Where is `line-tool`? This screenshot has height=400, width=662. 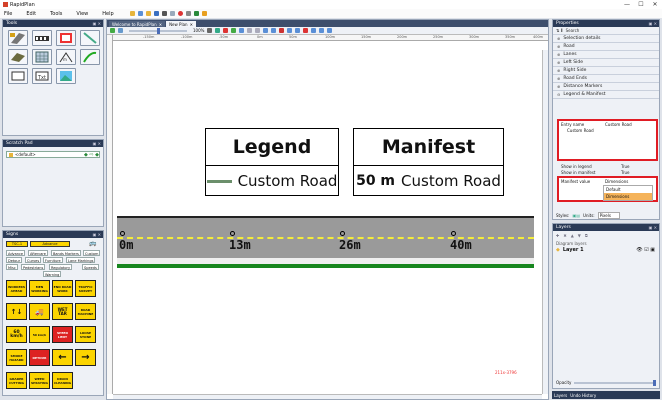
line-tool is located at coordinates (90, 38).